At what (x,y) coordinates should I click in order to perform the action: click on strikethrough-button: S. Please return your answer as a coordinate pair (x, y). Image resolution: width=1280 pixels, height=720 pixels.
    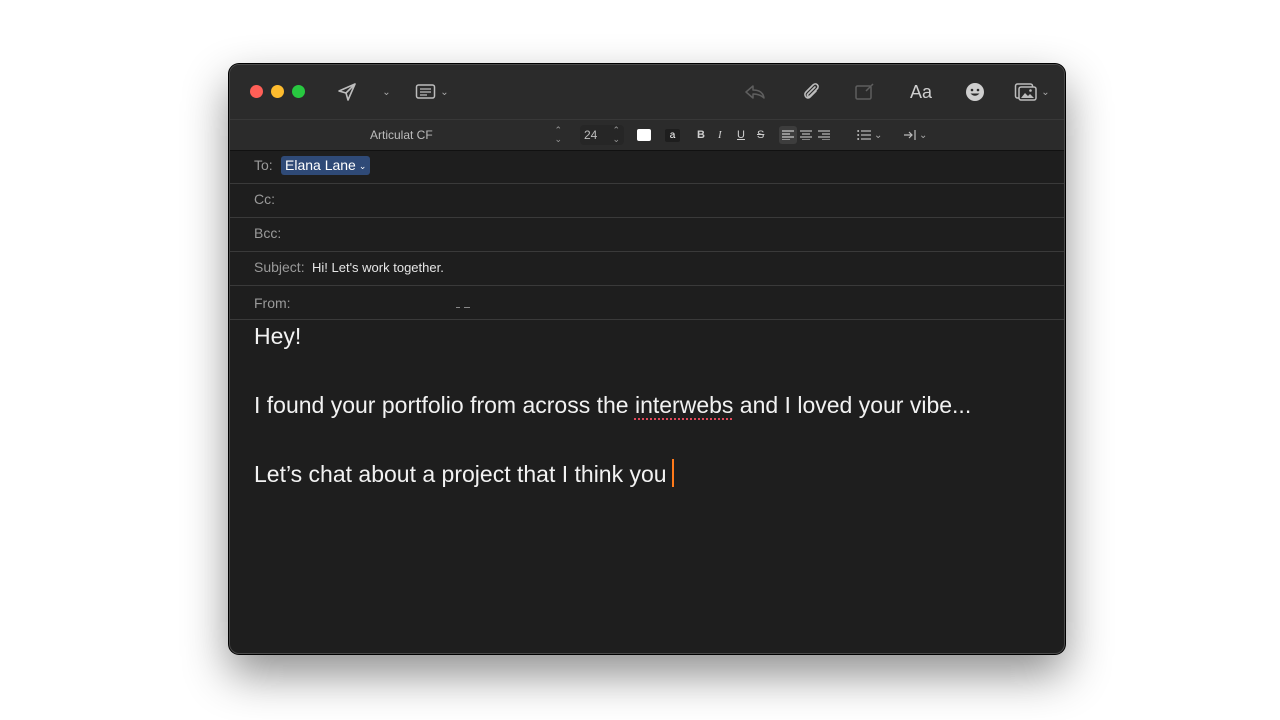
    Looking at the image, I should click on (760, 135).